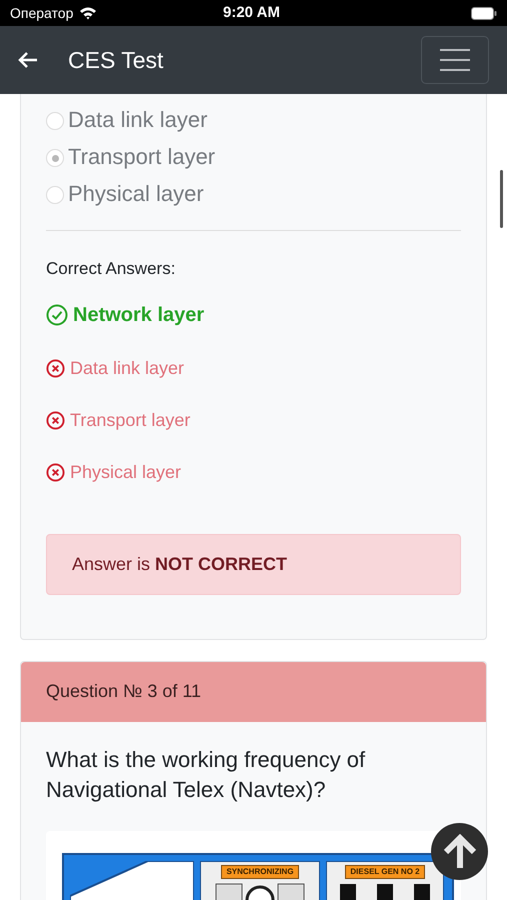 This screenshot has width=507, height=900. I want to click on question-number: Question № 3 of 11, so click(124, 691).